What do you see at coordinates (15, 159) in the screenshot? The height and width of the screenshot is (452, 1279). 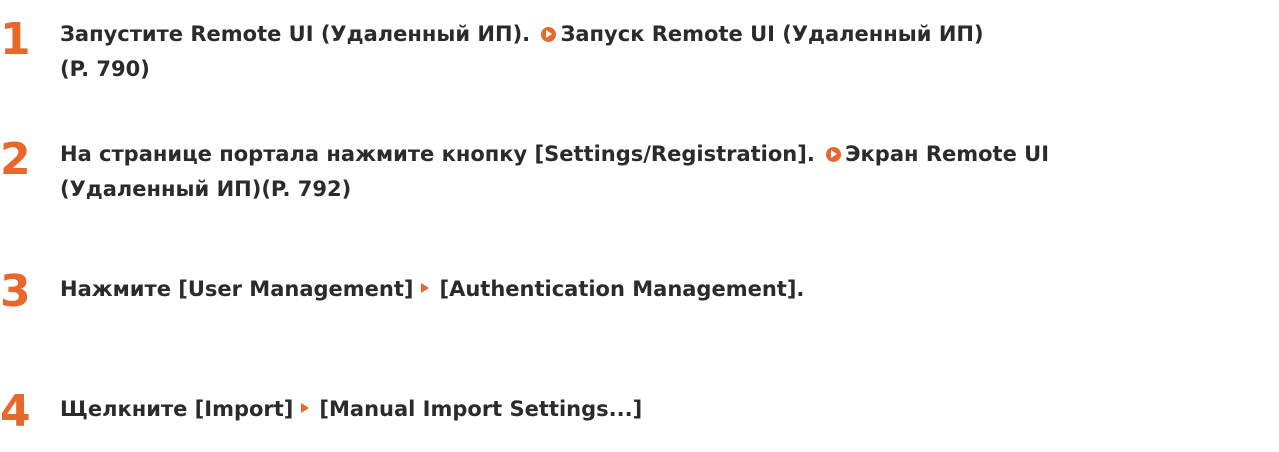 I see `step-number: 2` at bounding box center [15, 159].